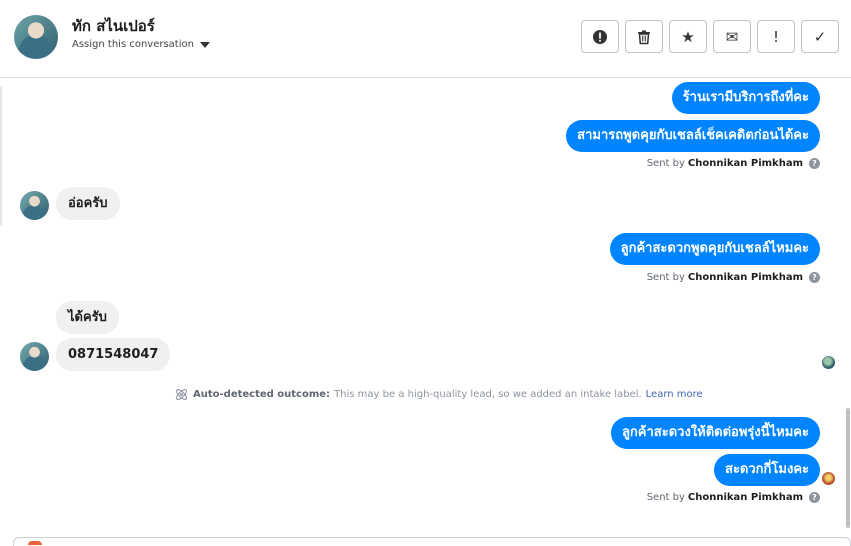 The image size is (851, 546). Describe the element at coordinates (88, 203) in the screenshot. I see `incoming-message: อ่อครับ` at that location.